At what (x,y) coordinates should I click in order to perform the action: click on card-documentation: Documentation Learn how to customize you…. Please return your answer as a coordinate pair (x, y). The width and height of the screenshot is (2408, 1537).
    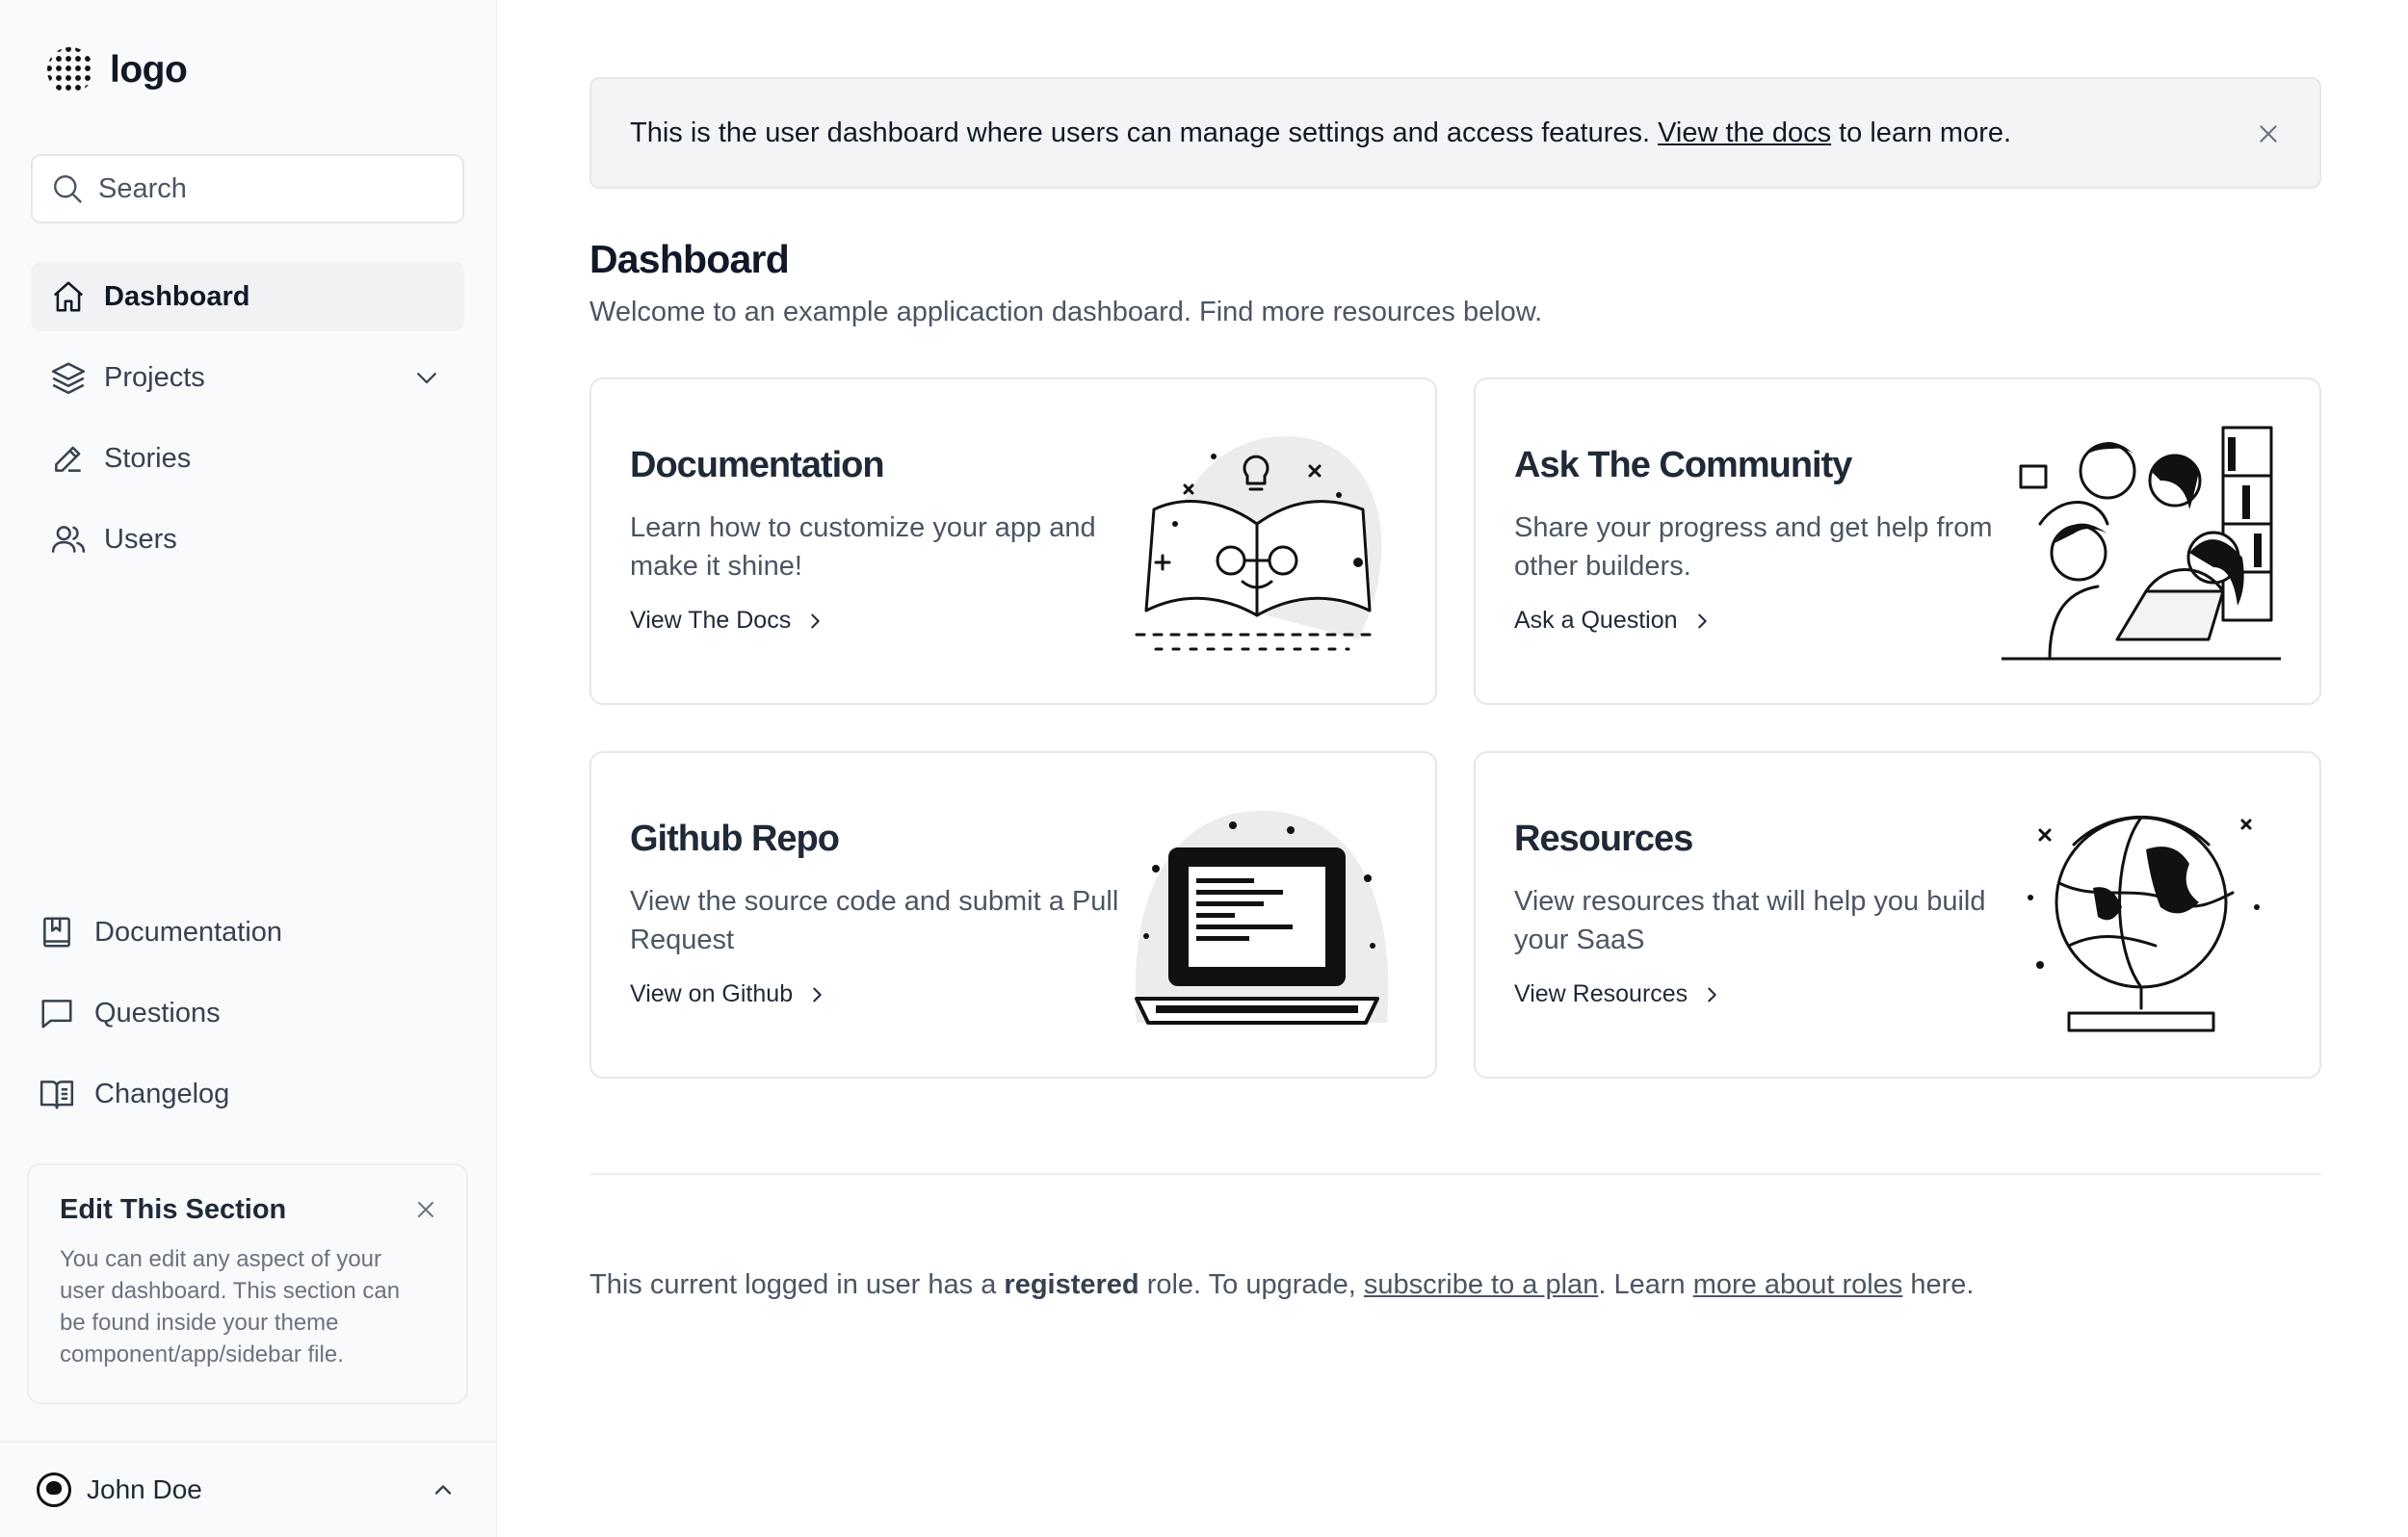
    Looking at the image, I should click on (1013, 541).